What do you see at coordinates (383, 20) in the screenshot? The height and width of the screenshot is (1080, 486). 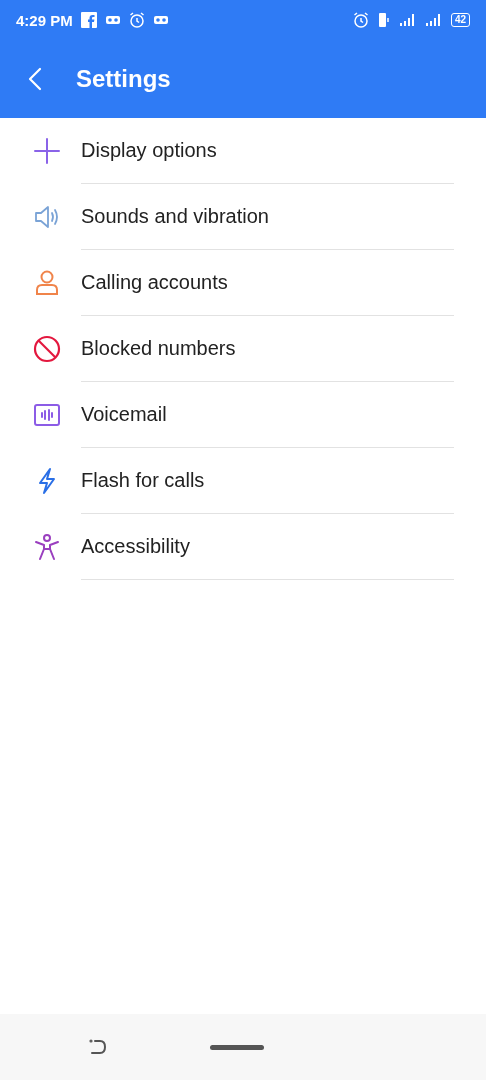 I see `vibrate-icon` at bounding box center [383, 20].